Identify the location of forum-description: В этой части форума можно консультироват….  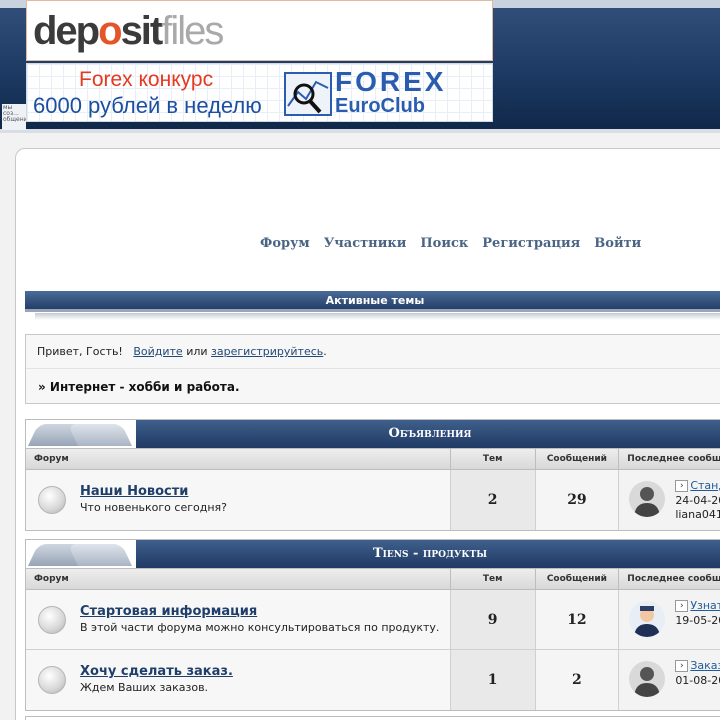
(260, 627).